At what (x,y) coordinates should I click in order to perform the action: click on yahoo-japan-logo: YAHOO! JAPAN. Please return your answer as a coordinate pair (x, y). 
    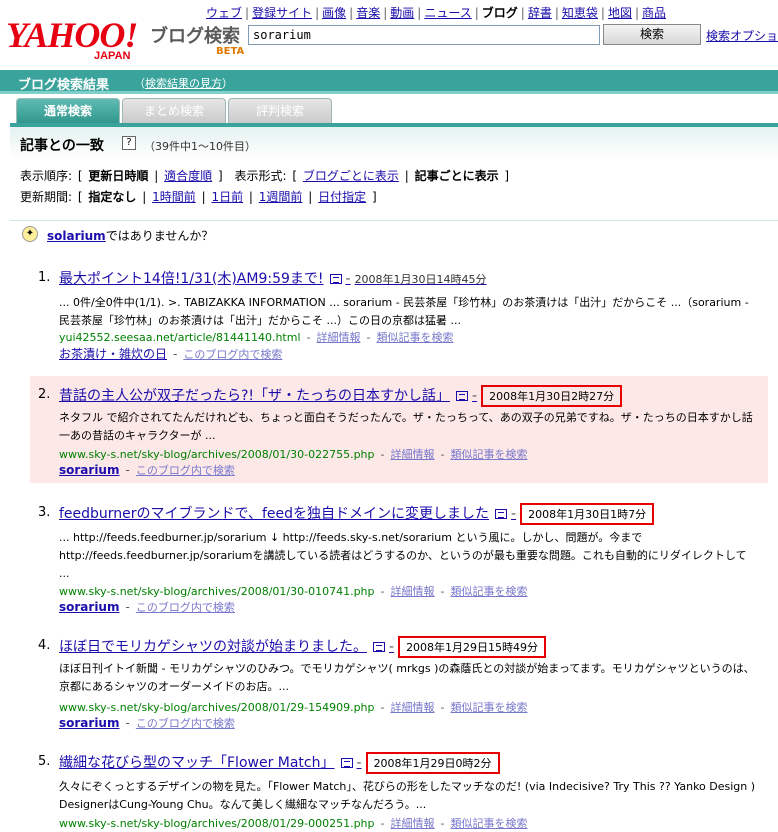
    Looking at the image, I should click on (76, 39).